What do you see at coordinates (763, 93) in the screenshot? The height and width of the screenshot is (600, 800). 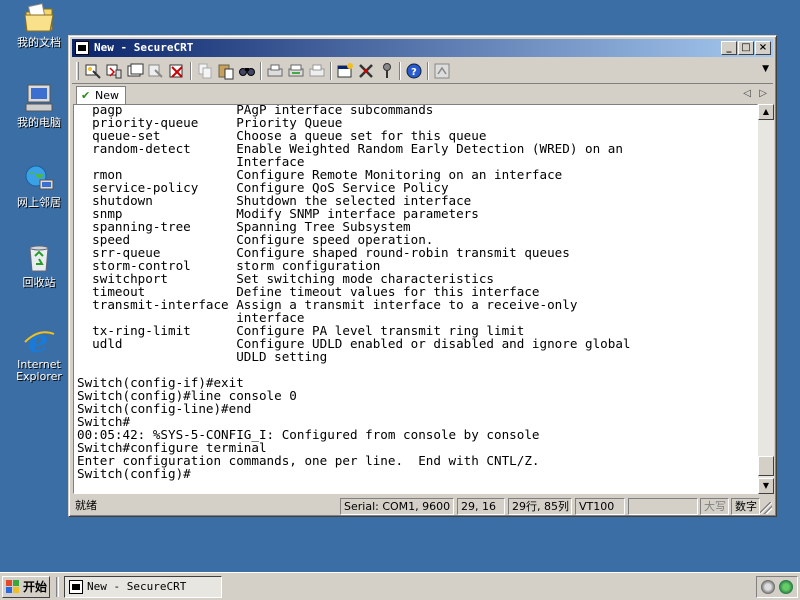 I see `tab-next-icon: ▷` at bounding box center [763, 93].